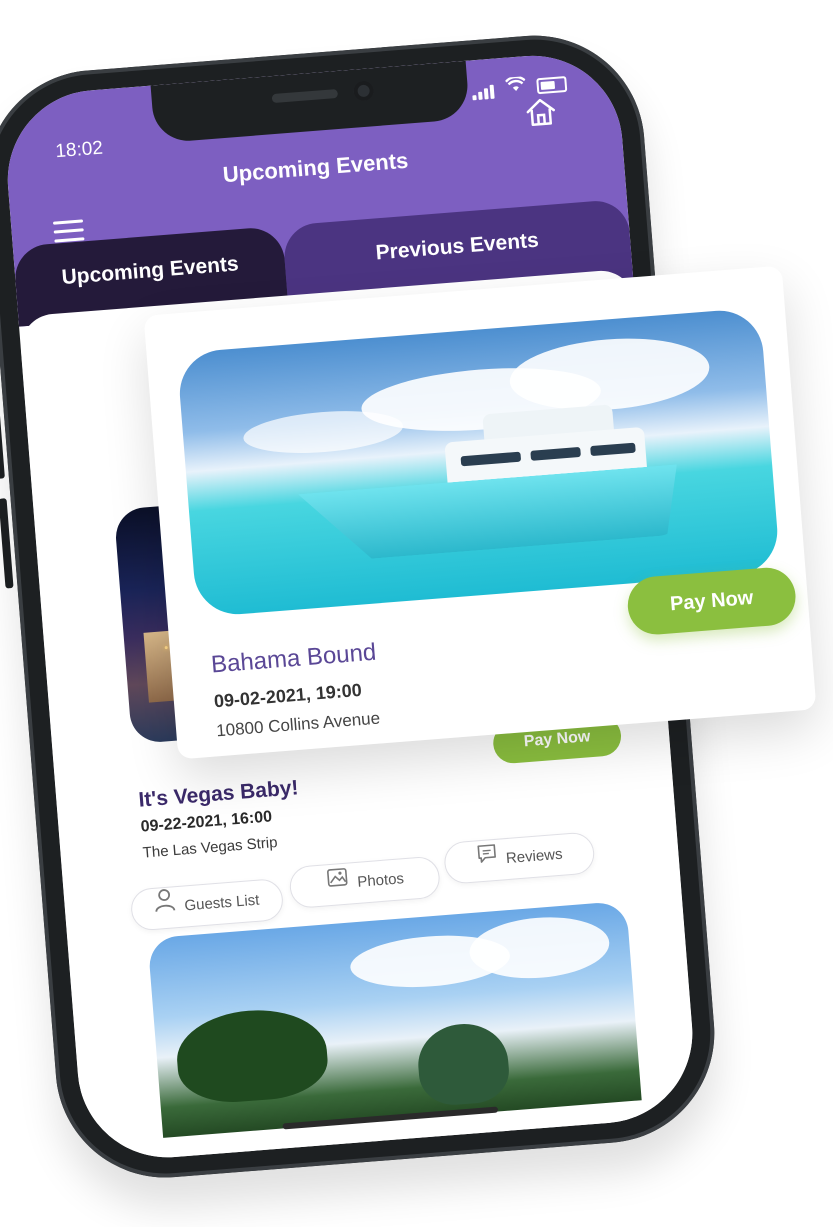  Describe the element at coordinates (516, 86) in the screenshot. I see `wifi-icon` at that location.